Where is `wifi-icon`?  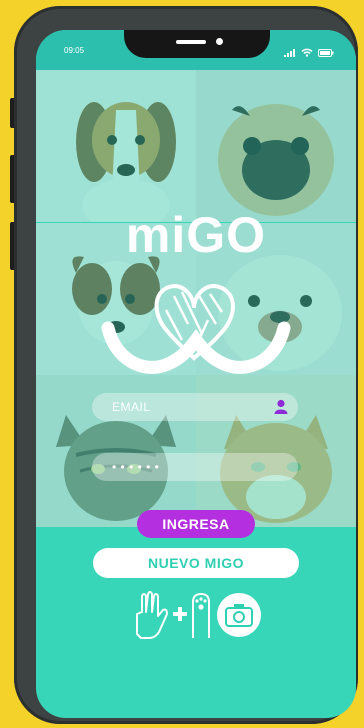 wifi-icon is located at coordinates (307, 53).